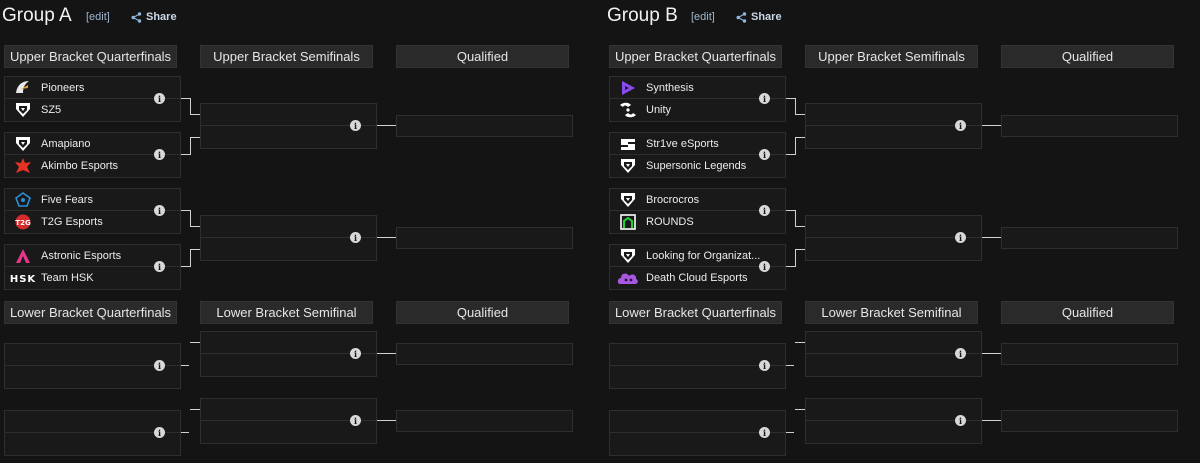 This screenshot has width=1200, height=463. What do you see at coordinates (66, 143) in the screenshot?
I see `team-name: Amapiano` at bounding box center [66, 143].